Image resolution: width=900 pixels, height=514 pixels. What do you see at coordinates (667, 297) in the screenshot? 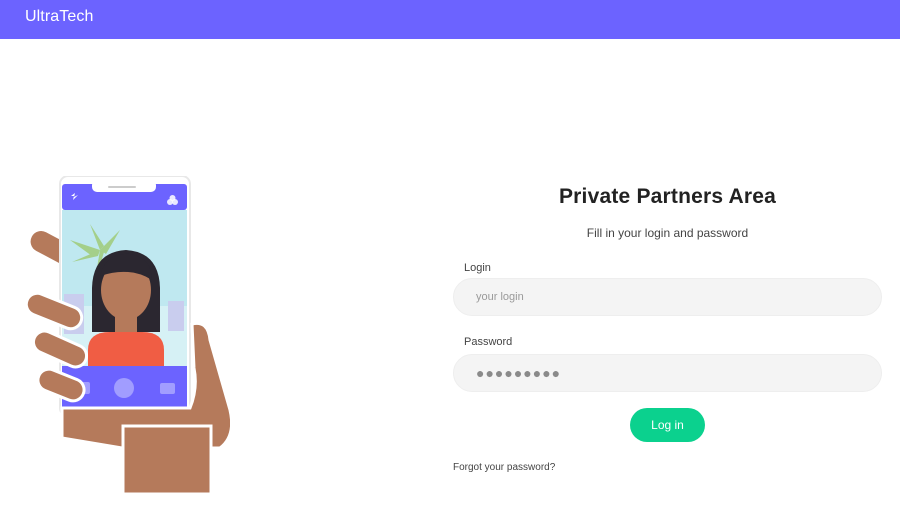
I see `login-input` at bounding box center [667, 297].